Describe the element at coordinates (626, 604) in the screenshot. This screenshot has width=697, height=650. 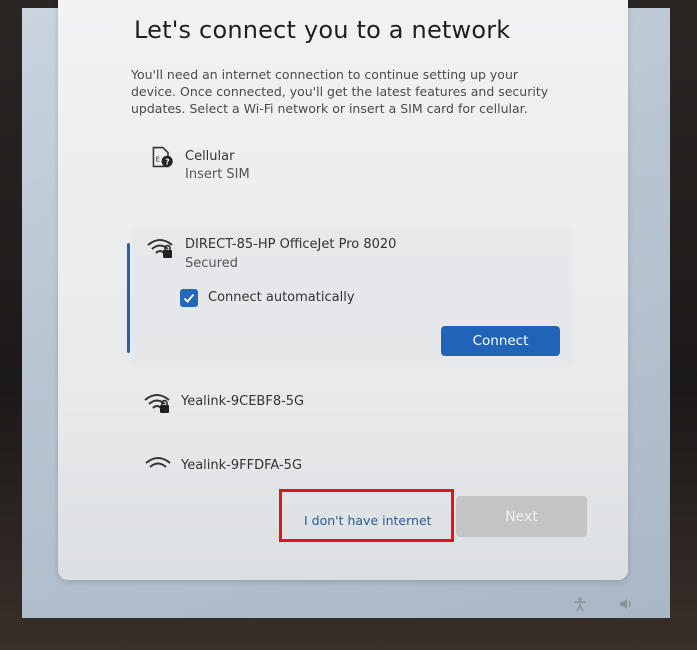
I see `volume-icon` at that location.